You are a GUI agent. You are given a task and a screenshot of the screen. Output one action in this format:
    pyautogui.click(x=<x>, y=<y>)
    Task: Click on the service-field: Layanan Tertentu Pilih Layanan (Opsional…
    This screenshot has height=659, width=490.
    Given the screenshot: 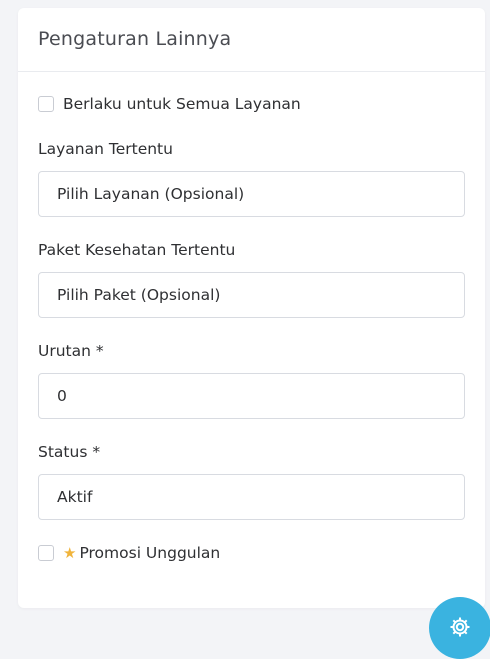 What is the action you would take?
    pyautogui.click(x=251, y=178)
    